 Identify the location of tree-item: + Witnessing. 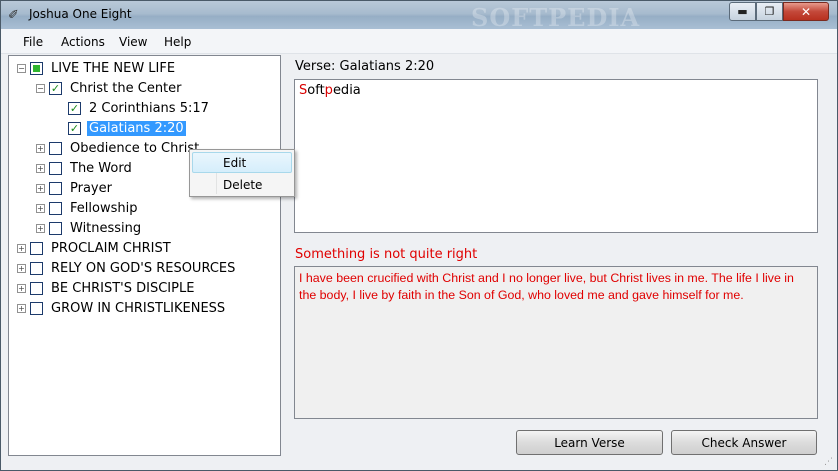
(89, 228).